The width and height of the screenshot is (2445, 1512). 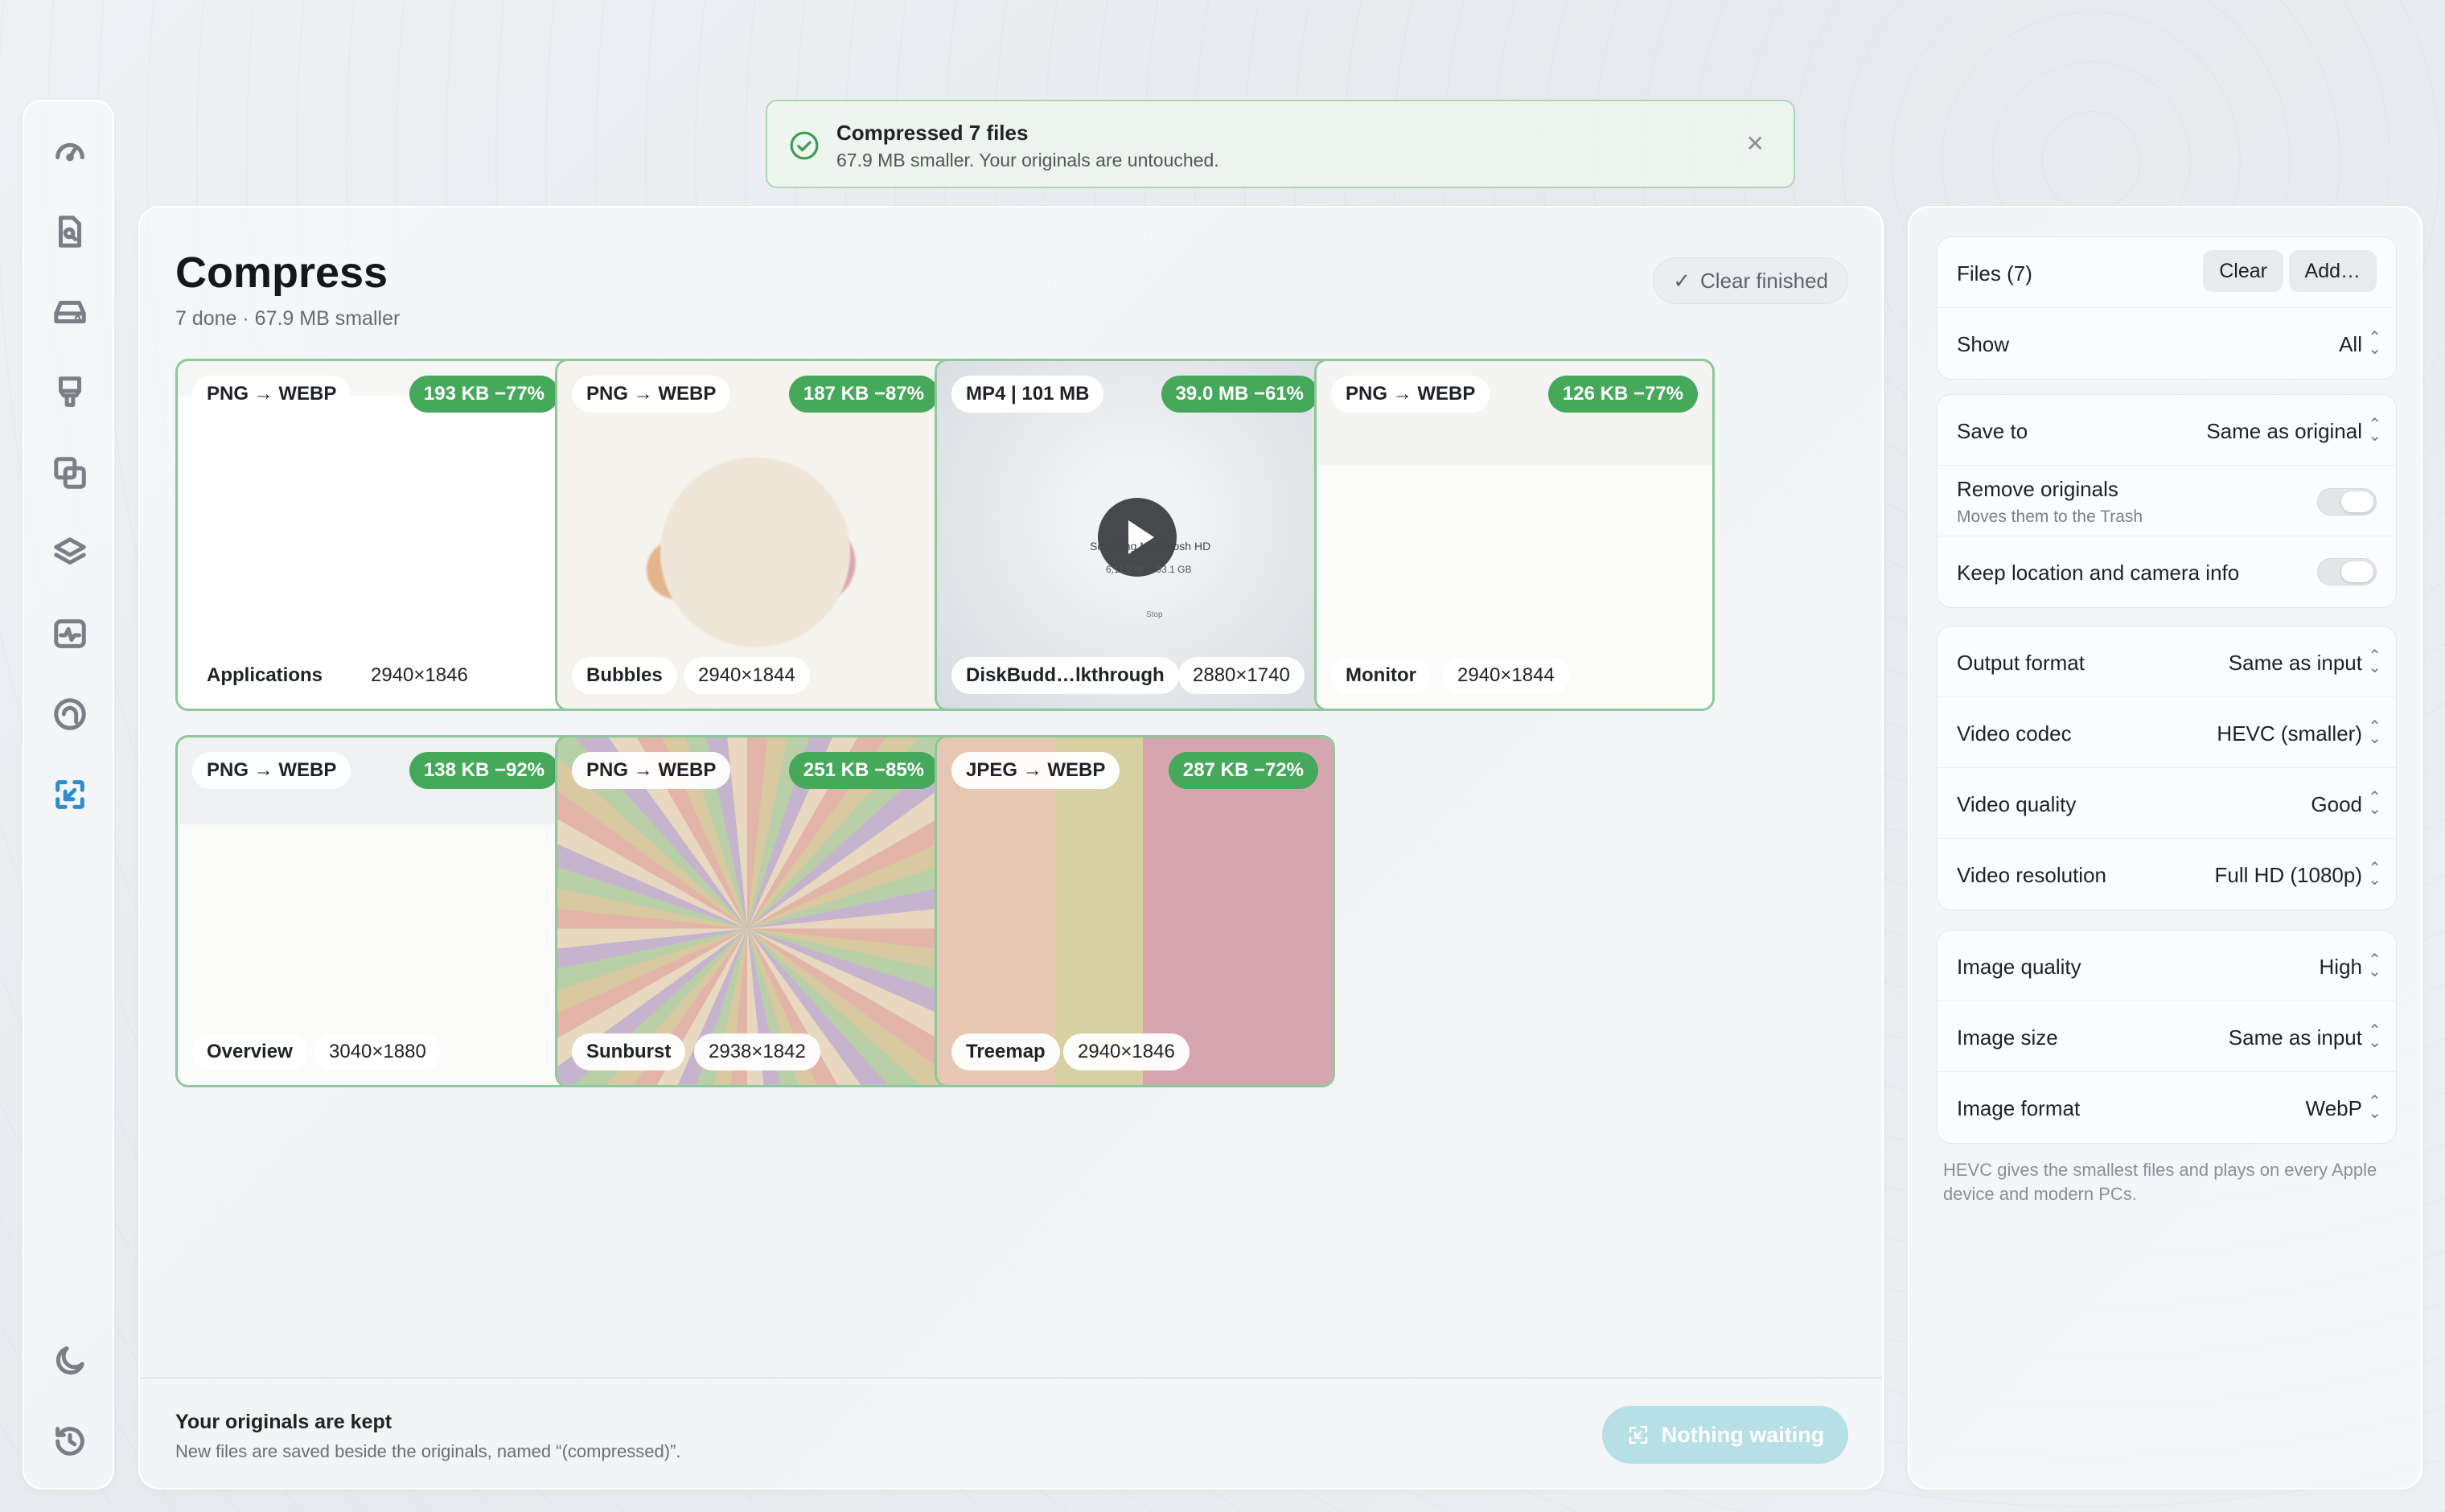 What do you see at coordinates (2347, 502) in the screenshot?
I see `remove-originals-toggle` at bounding box center [2347, 502].